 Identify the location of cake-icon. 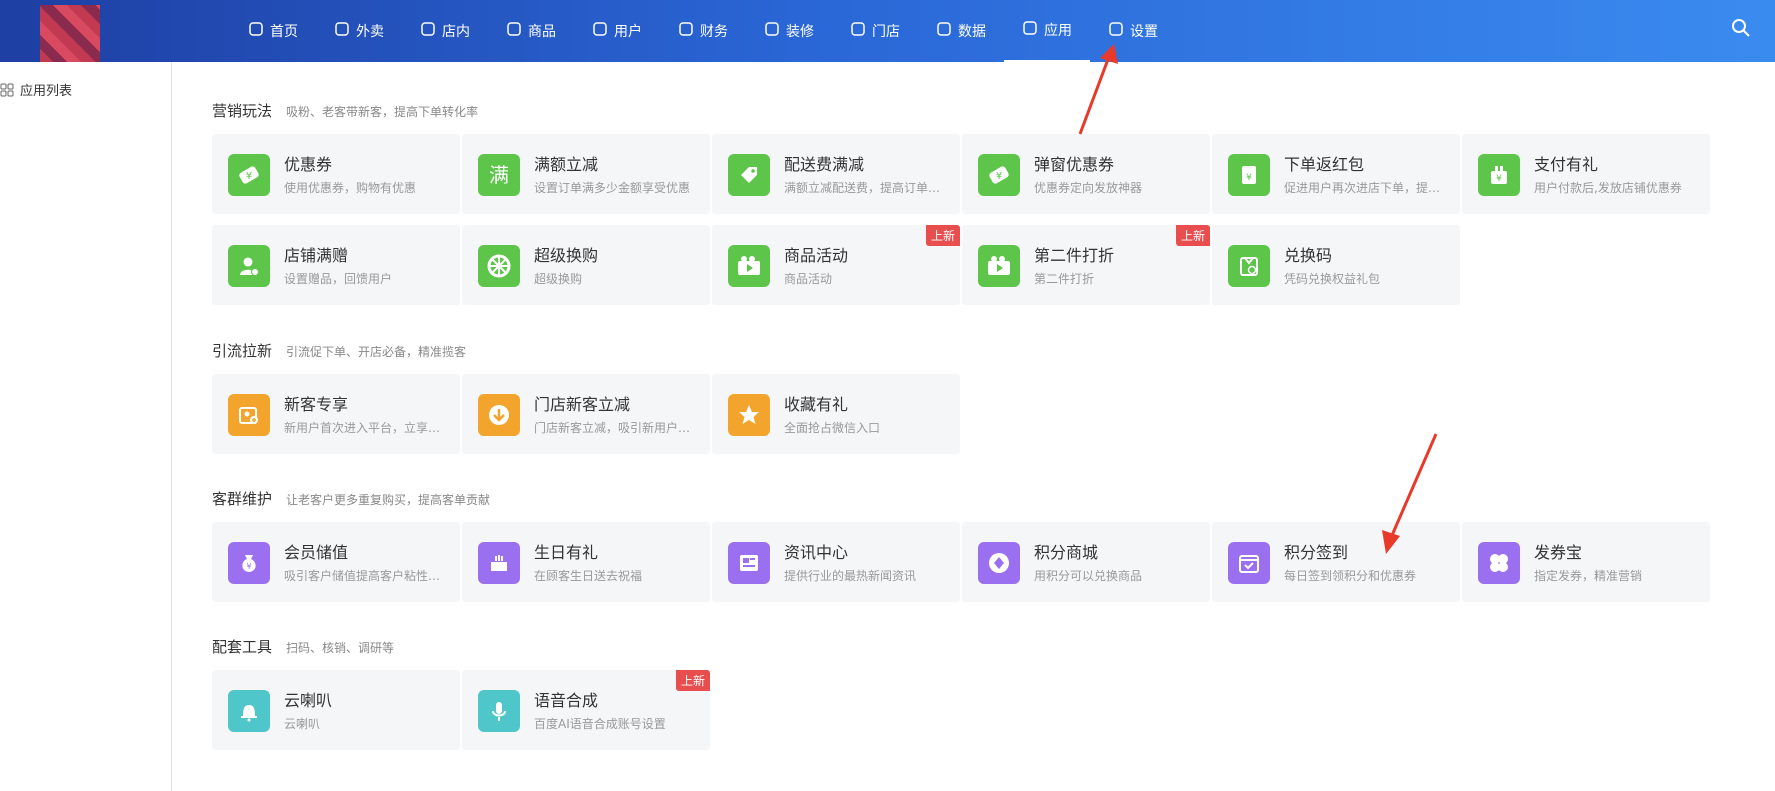
(499, 563).